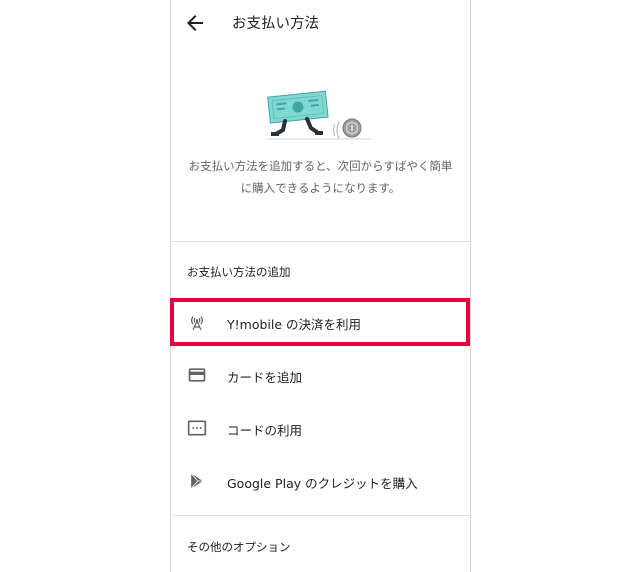 The height and width of the screenshot is (572, 640). I want to click on redeem-code-icon, so click(197, 428).